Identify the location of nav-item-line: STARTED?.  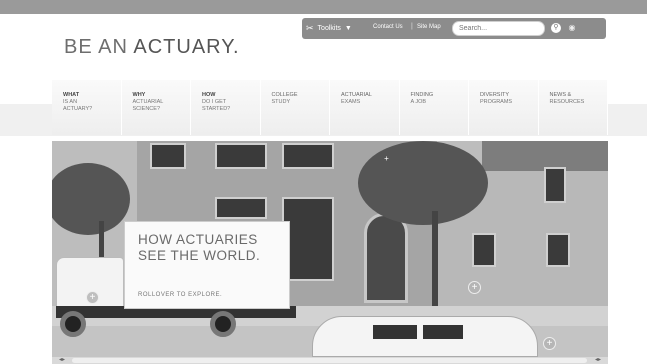
(216, 109).